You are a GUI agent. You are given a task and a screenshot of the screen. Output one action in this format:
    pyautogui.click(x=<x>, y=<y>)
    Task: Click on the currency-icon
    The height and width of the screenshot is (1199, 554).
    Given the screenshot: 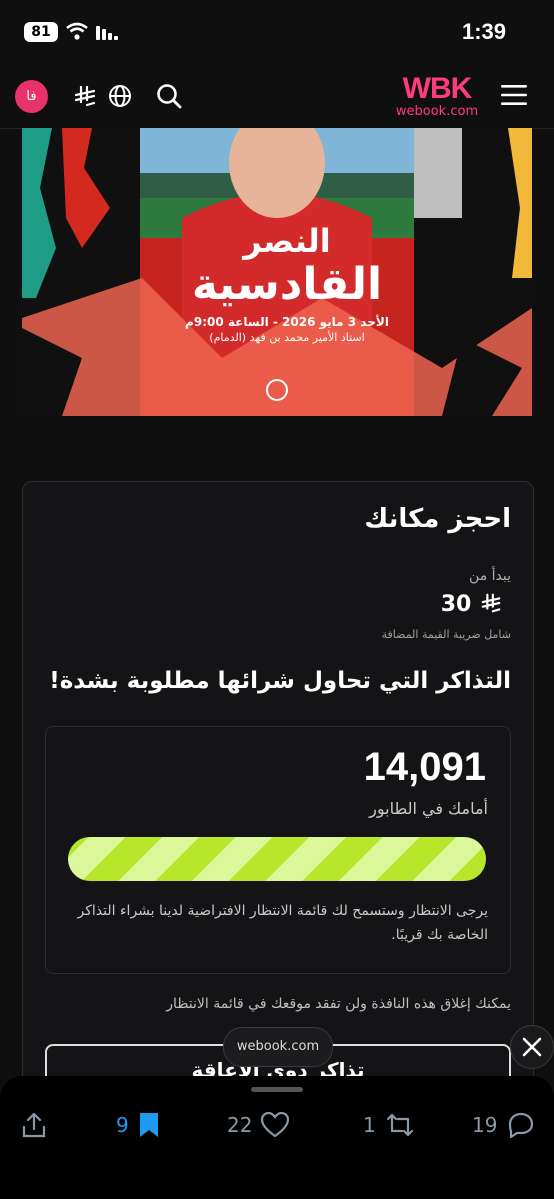 What is the action you would take?
    pyautogui.click(x=85, y=96)
    